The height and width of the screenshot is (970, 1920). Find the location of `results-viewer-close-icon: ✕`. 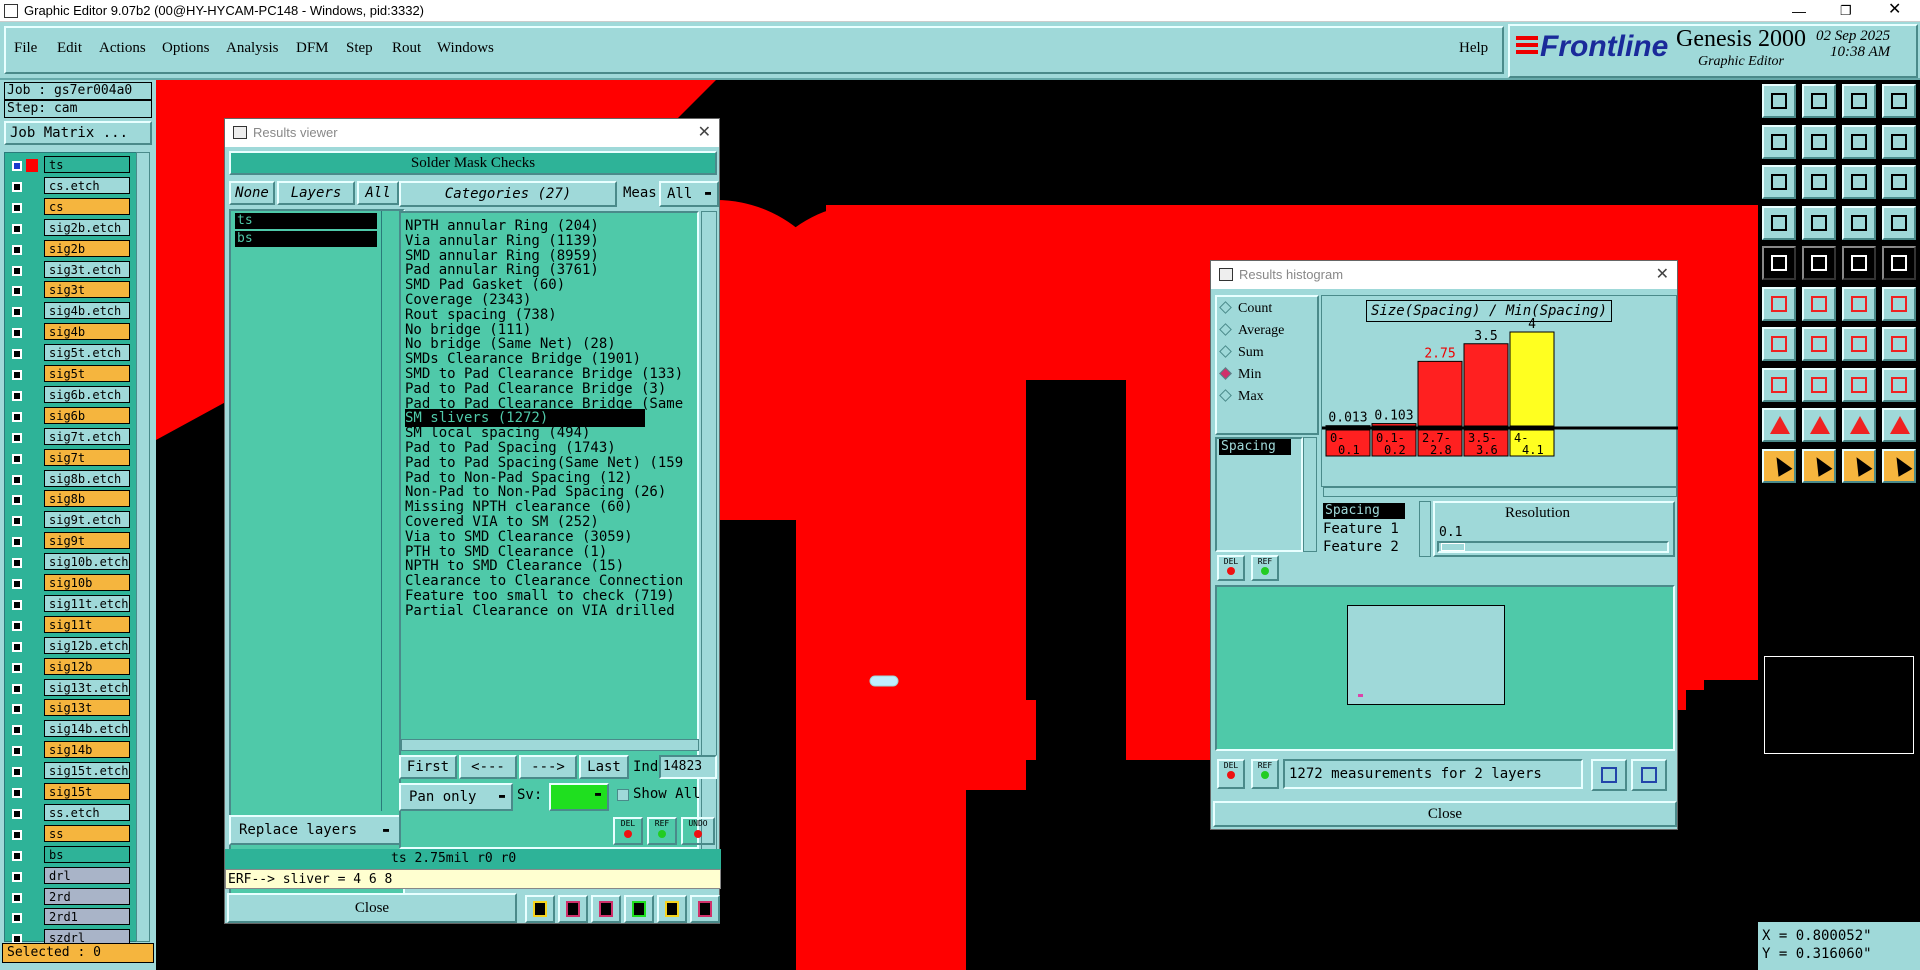

results-viewer-close-icon: ✕ is located at coordinates (704, 133).